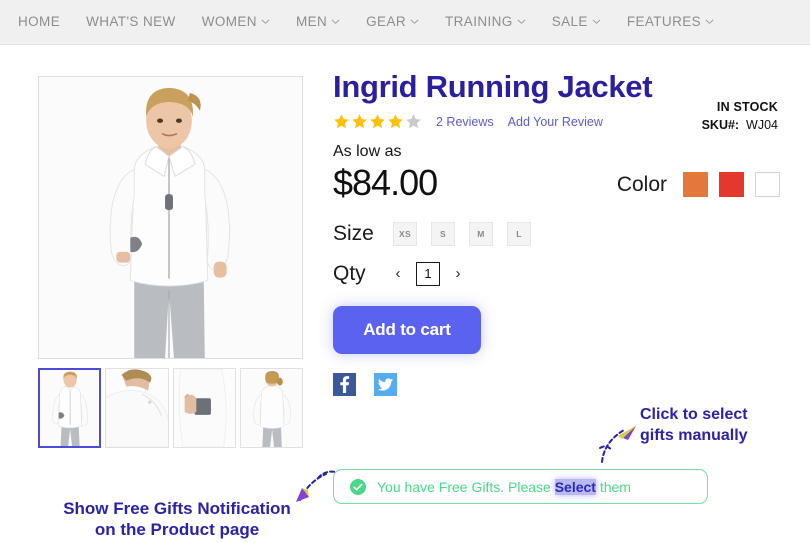 This screenshot has width=810, height=543. Describe the element at coordinates (177, 530) in the screenshot. I see `annotation-left-line2: on the Product page` at that location.